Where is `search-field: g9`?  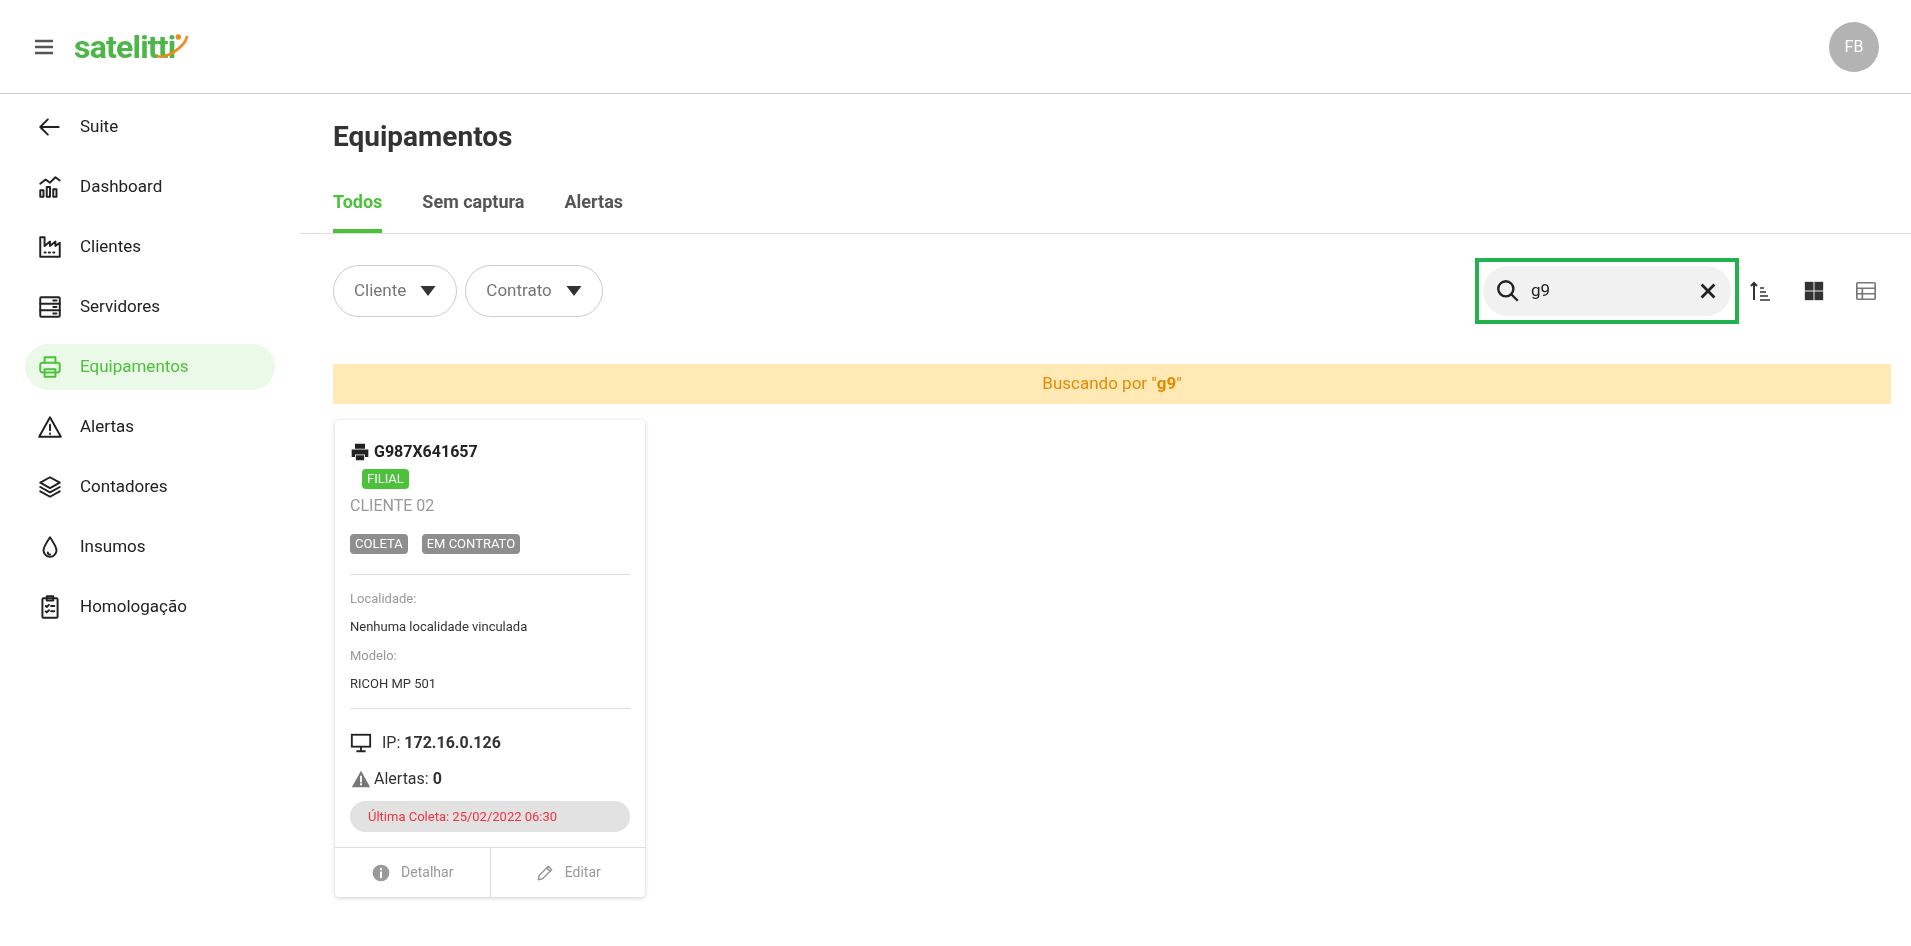 search-field: g9 is located at coordinates (1607, 291).